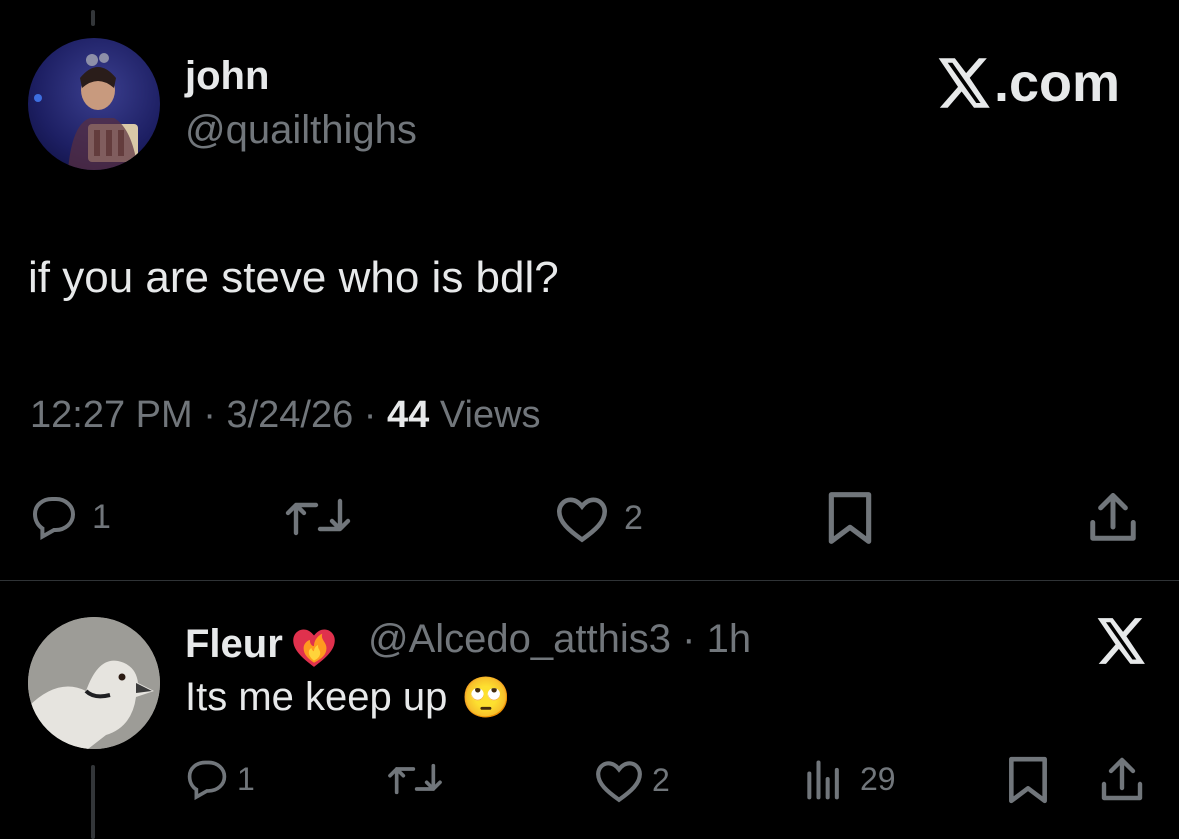 The image size is (1179, 839). I want to click on eye-roll-emoji: 🙄, so click(486, 698).